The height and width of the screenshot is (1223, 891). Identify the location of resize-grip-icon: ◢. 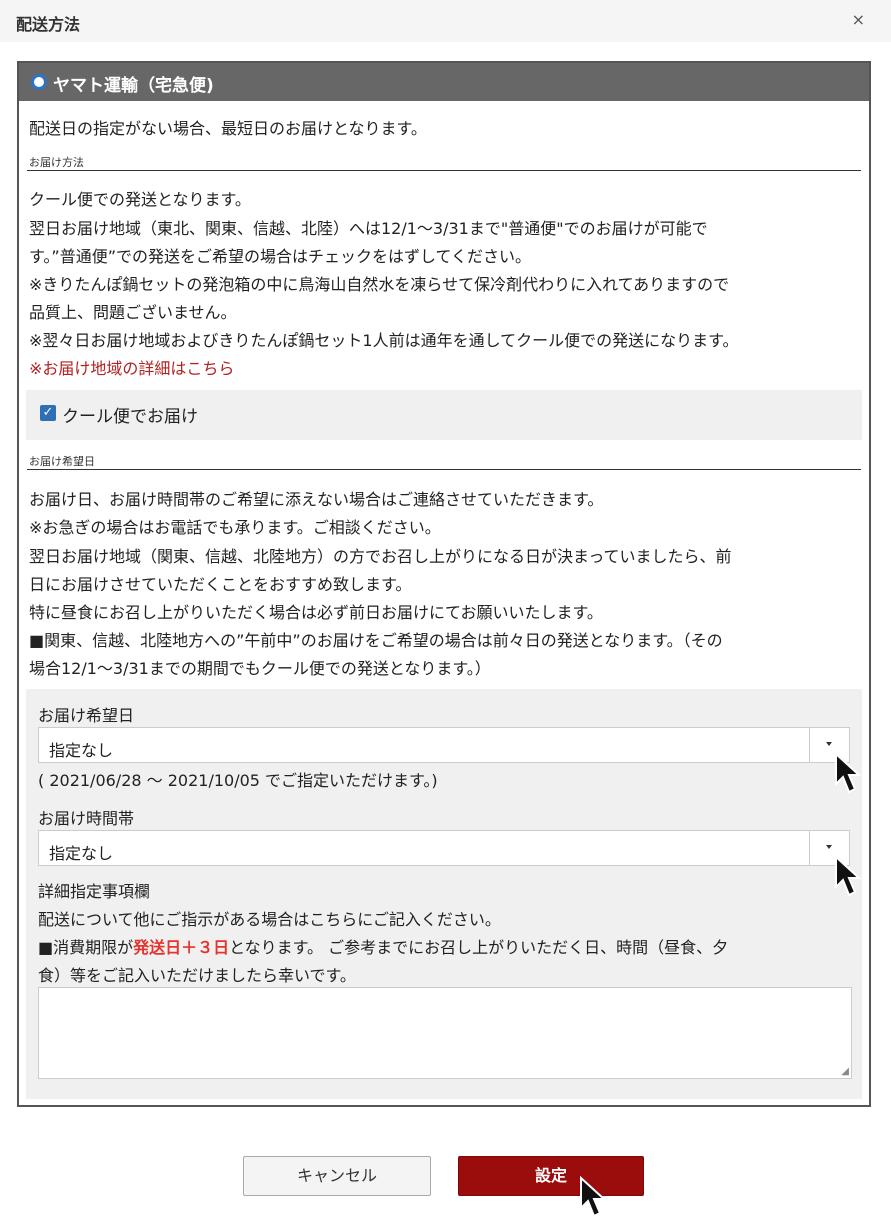
(845, 1071).